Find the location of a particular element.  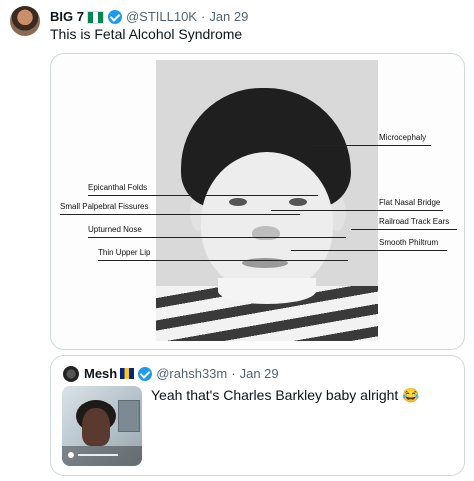

author-name: BIG 7 is located at coordinates (67, 16).